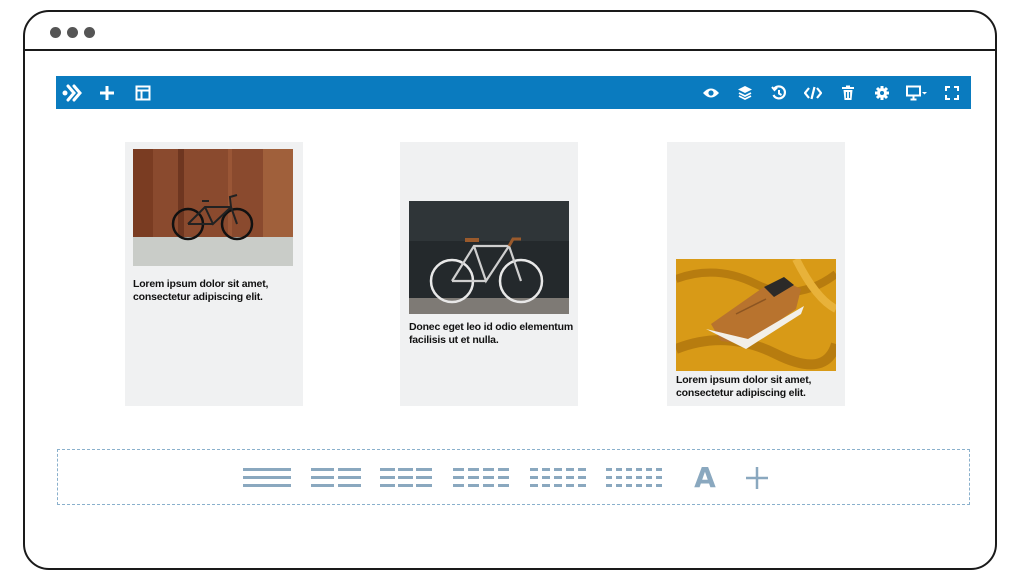  What do you see at coordinates (513, 477) in the screenshot?
I see `add-block-bar: A` at bounding box center [513, 477].